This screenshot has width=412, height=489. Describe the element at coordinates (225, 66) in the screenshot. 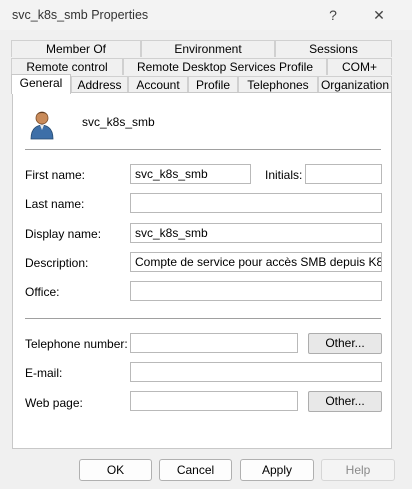

I see `tab-rds-profile: Remote Desktop Services Profile` at that location.